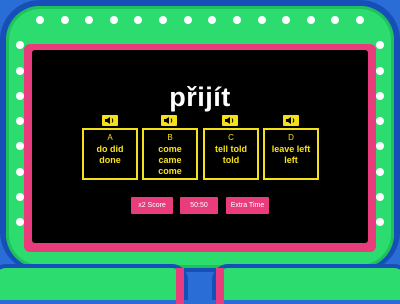  I want to click on answer-option-b: B come came come, so click(170, 154).